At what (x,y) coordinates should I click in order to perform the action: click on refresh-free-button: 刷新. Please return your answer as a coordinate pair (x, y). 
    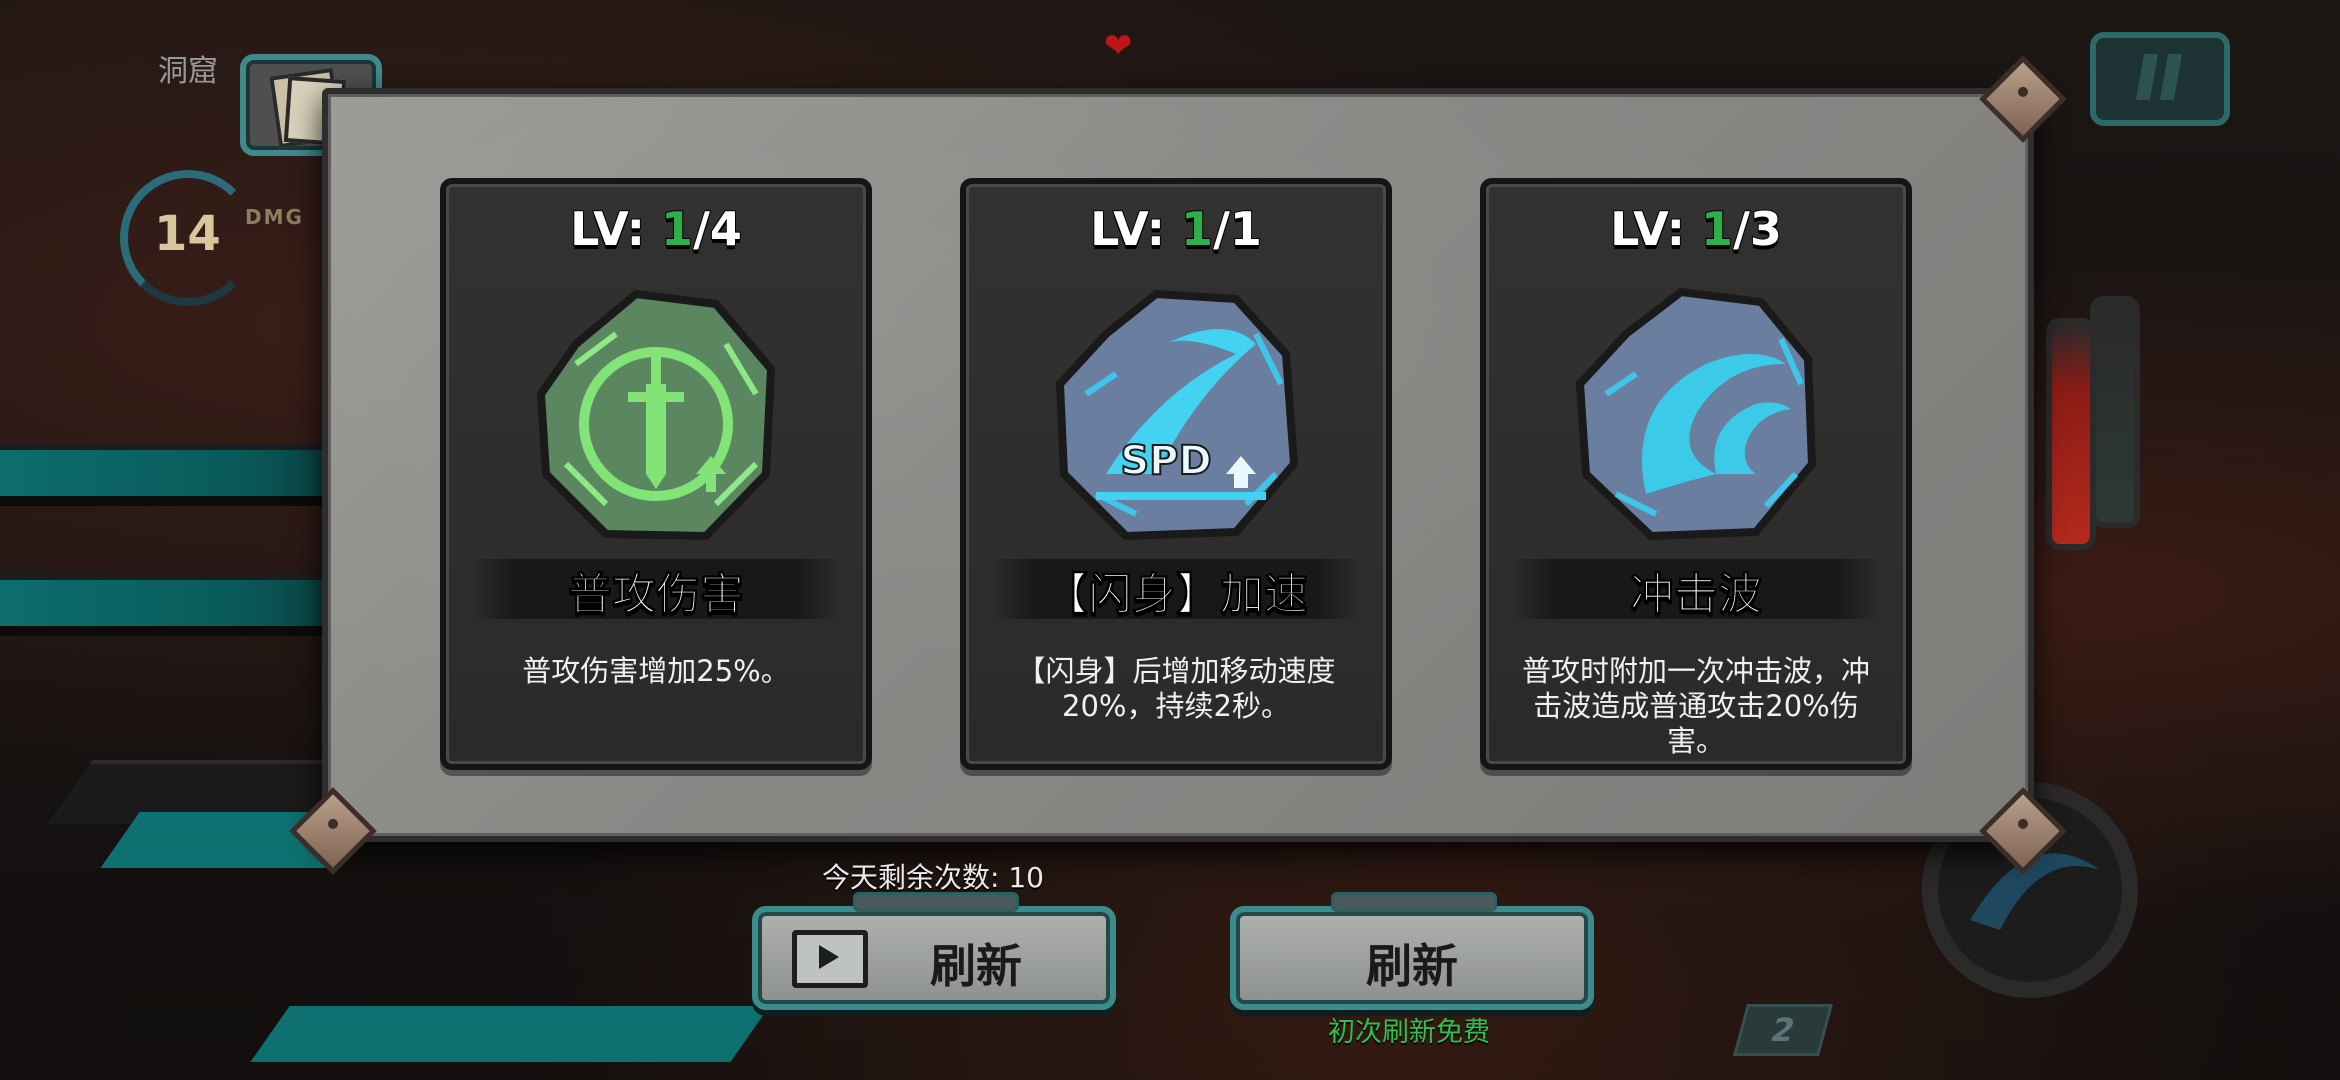
    Looking at the image, I should click on (1412, 951).